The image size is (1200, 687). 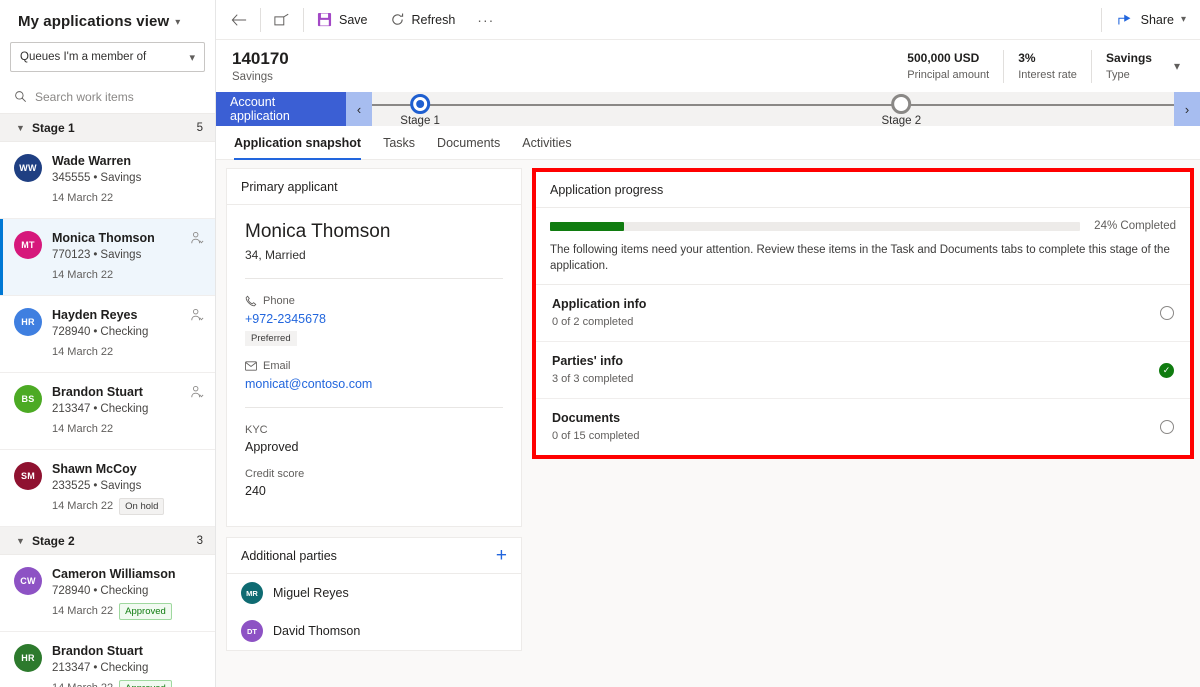 I want to click on search-placeholder: Search work items, so click(x=84, y=96).